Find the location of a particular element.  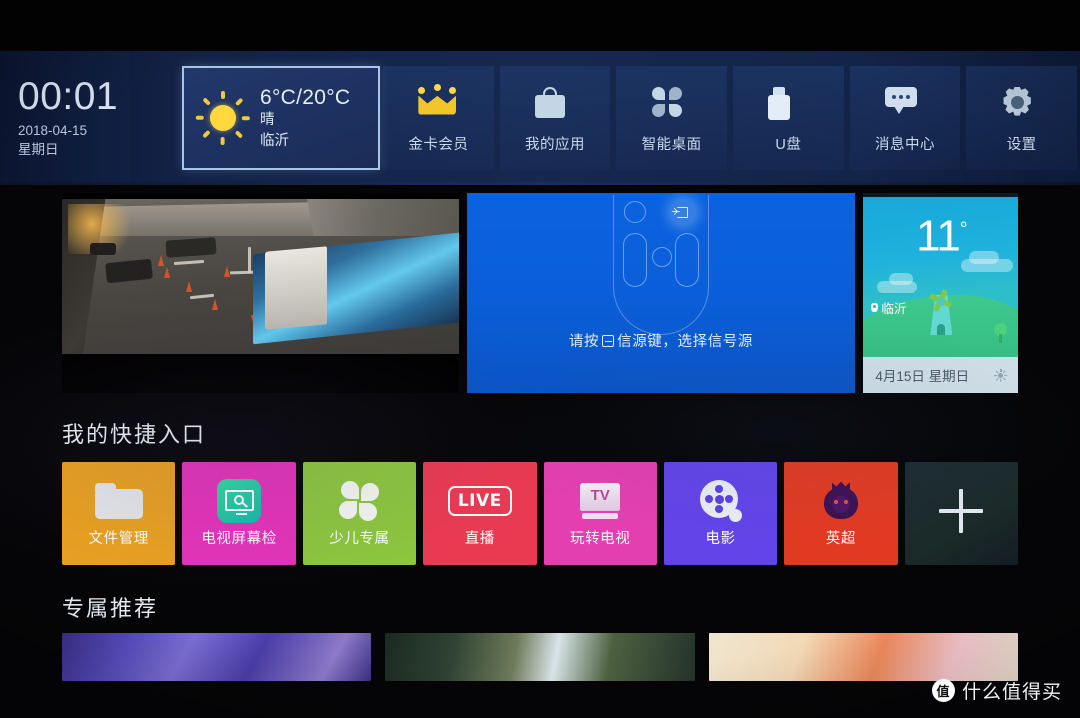

screen-search-icon is located at coordinates (239, 500).